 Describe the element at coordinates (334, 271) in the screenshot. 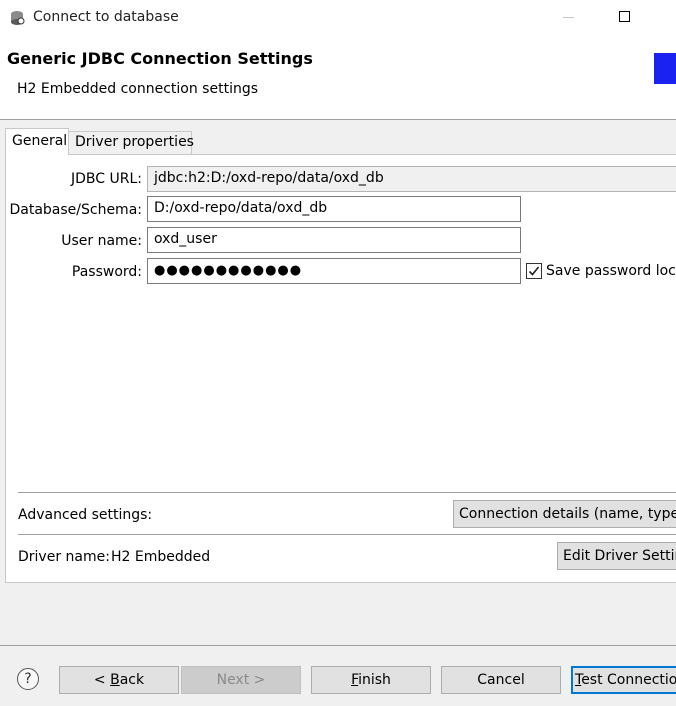

I see `password-field: ●●●●●●●●●●●●` at that location.